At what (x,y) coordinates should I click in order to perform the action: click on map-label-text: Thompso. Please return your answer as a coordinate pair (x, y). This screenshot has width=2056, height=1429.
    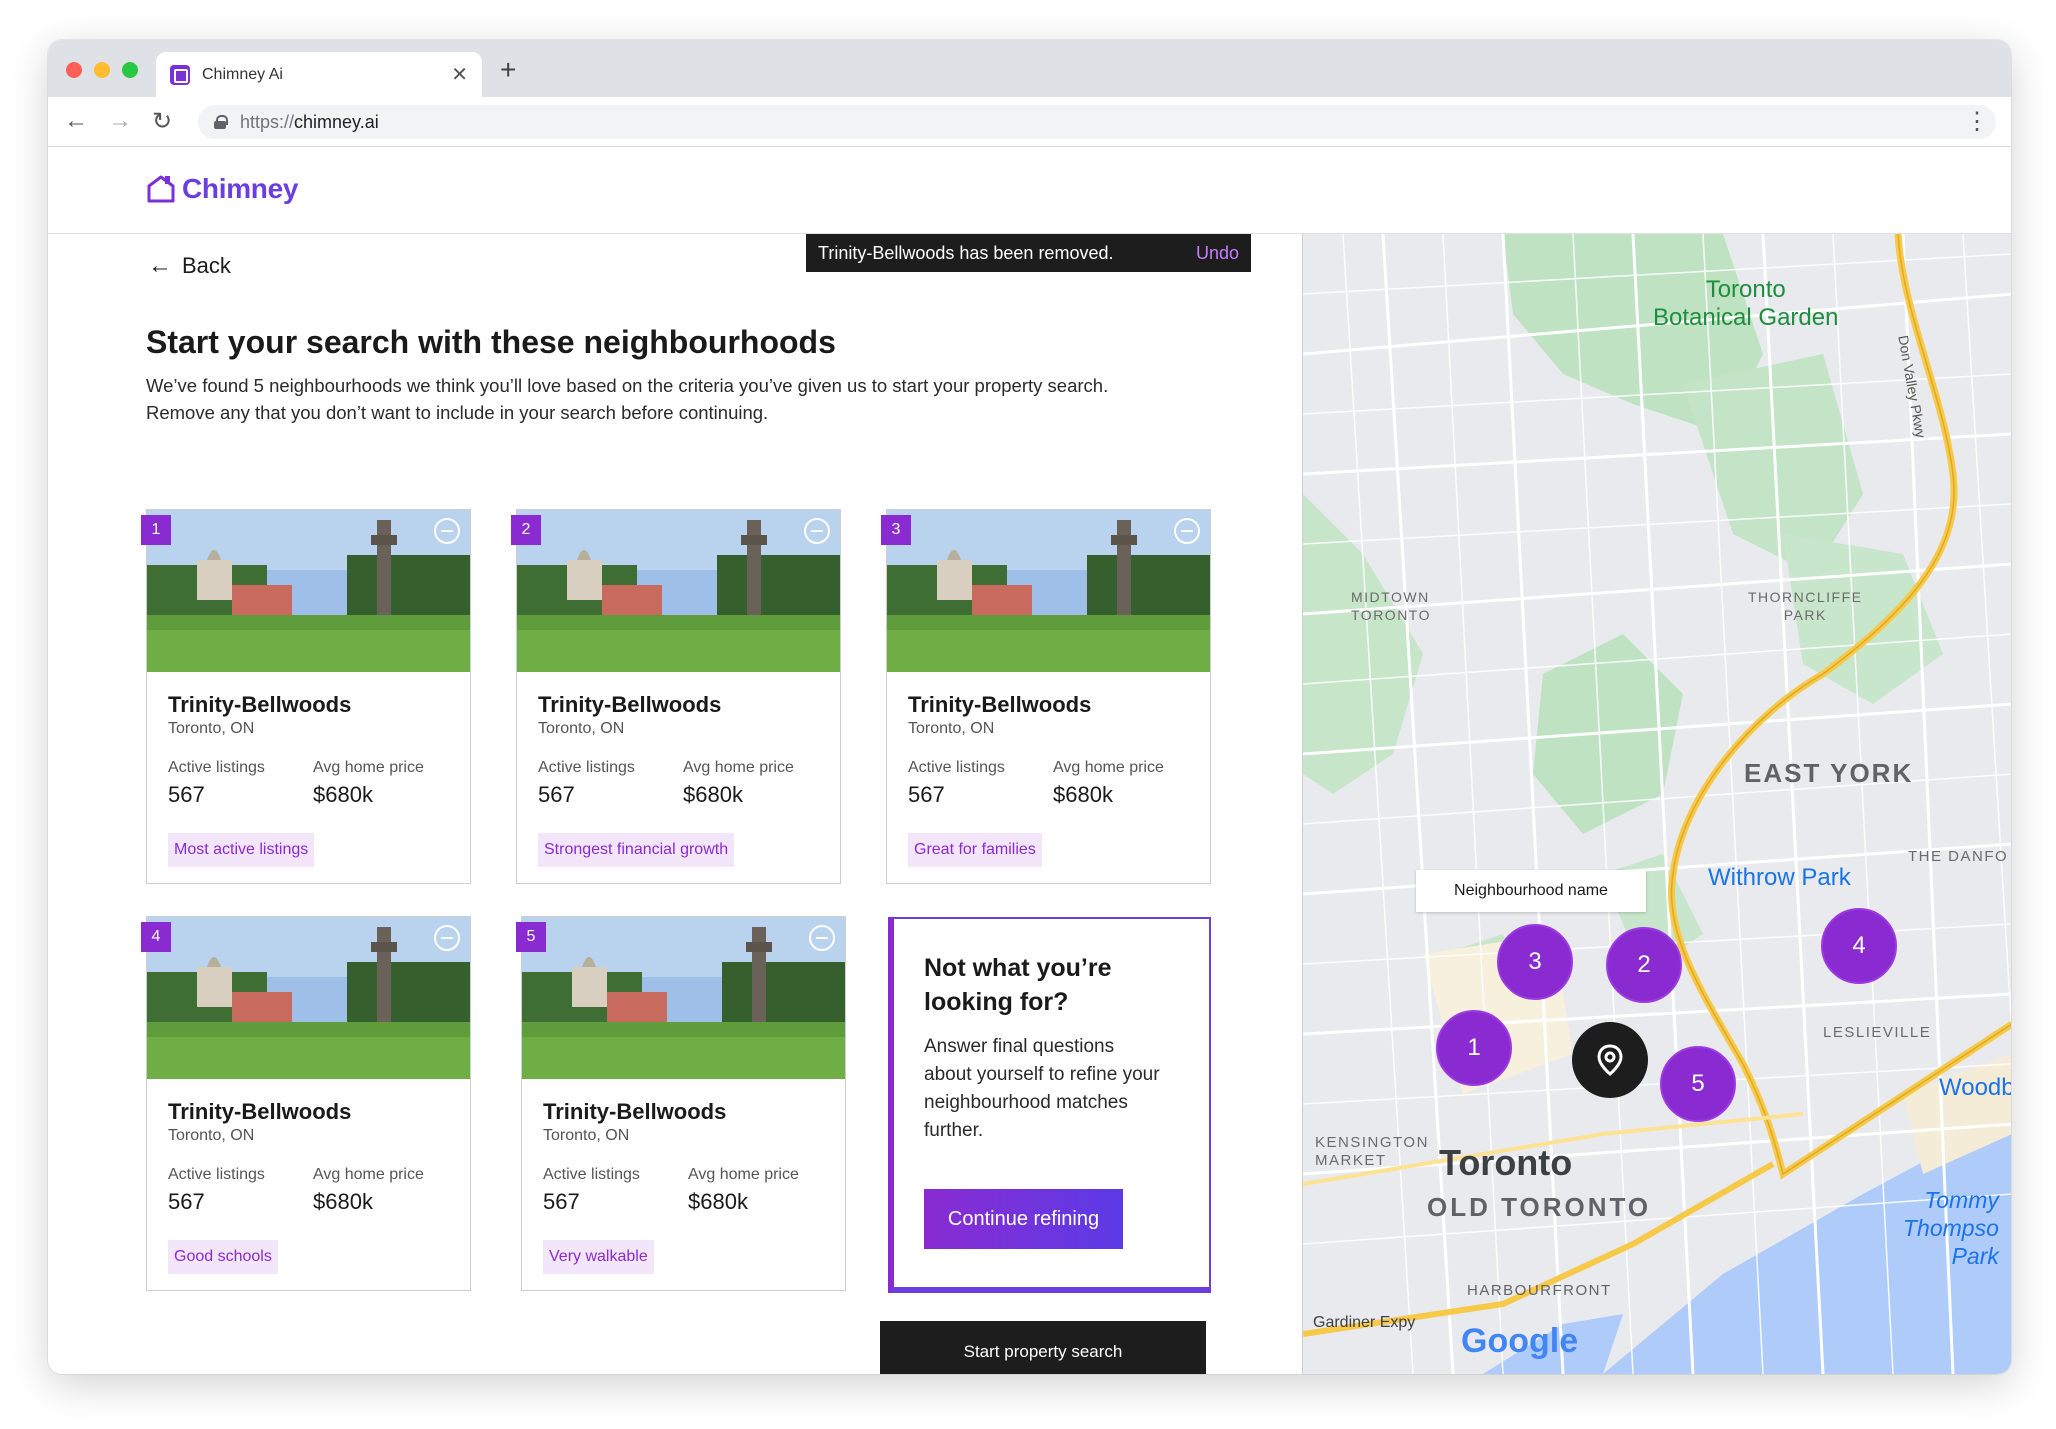
    Looking at the image, I should click on (1951, 1228).